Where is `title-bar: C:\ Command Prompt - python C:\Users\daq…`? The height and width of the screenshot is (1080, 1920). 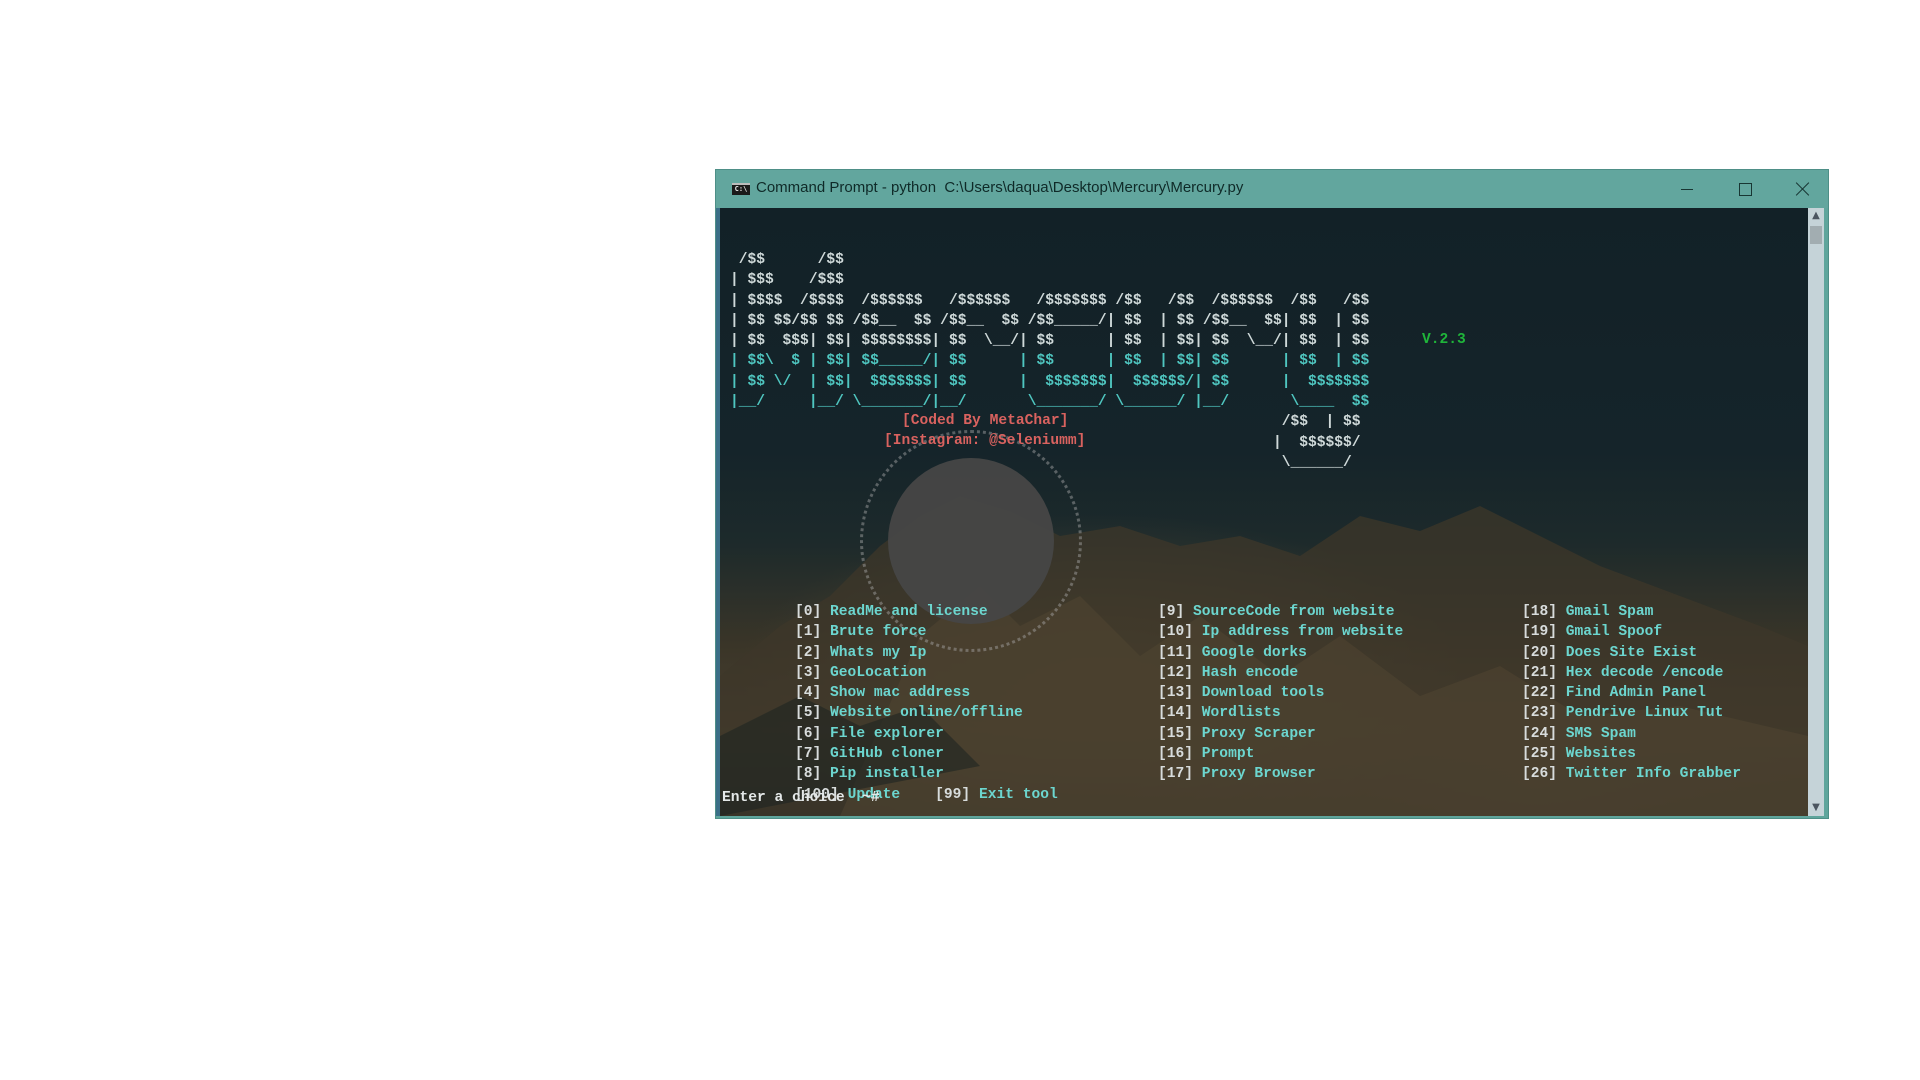
title-bar: C:\ Command Prompt - python C:\Users\daq… is located at coordinates (1272, 189).